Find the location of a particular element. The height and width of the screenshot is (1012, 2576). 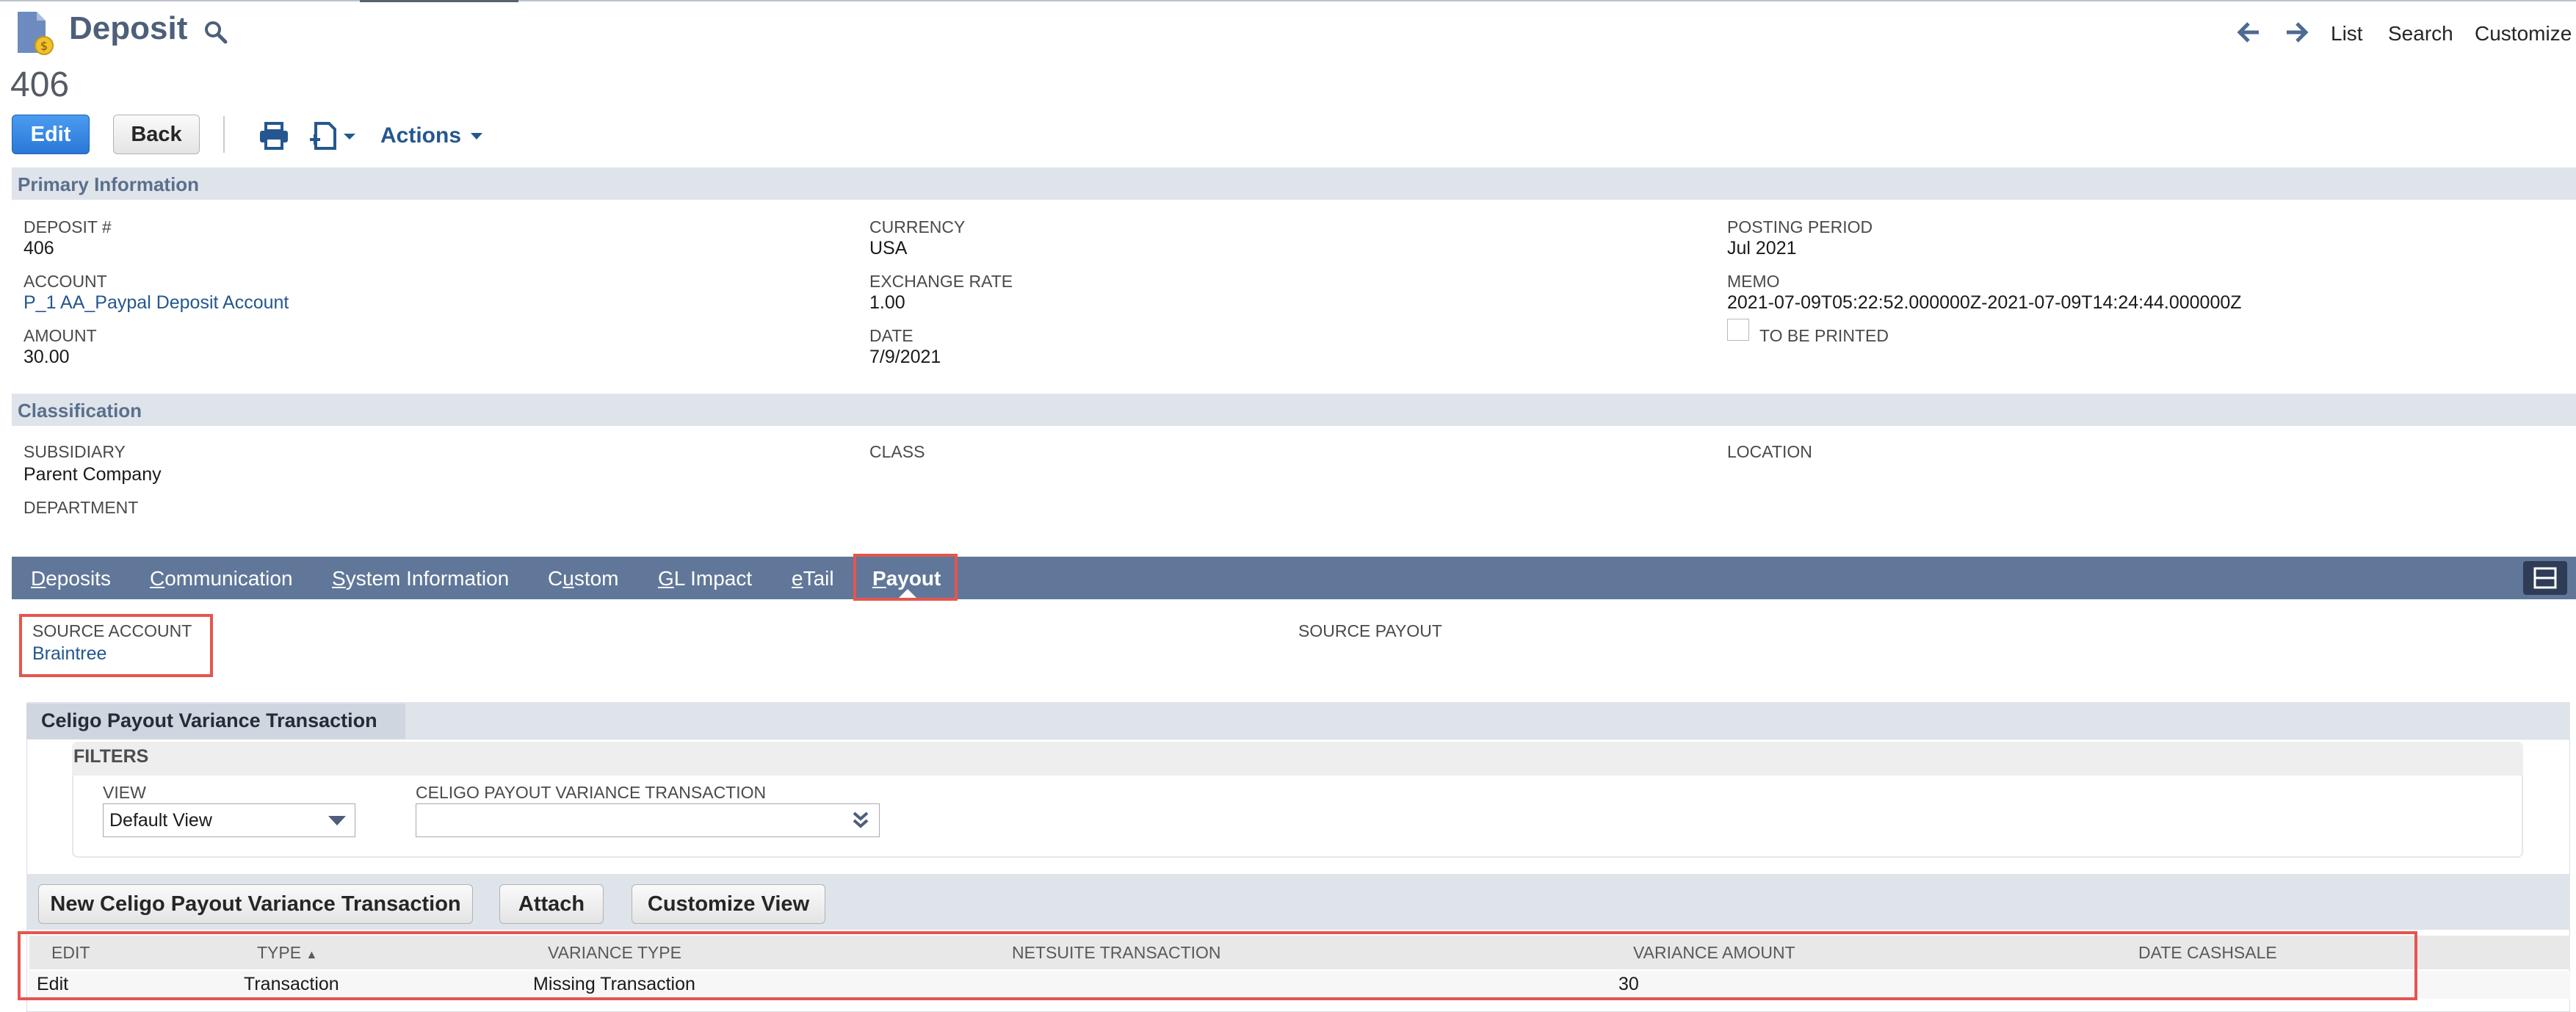

new-document-icon is located at coordinates (334, 135).